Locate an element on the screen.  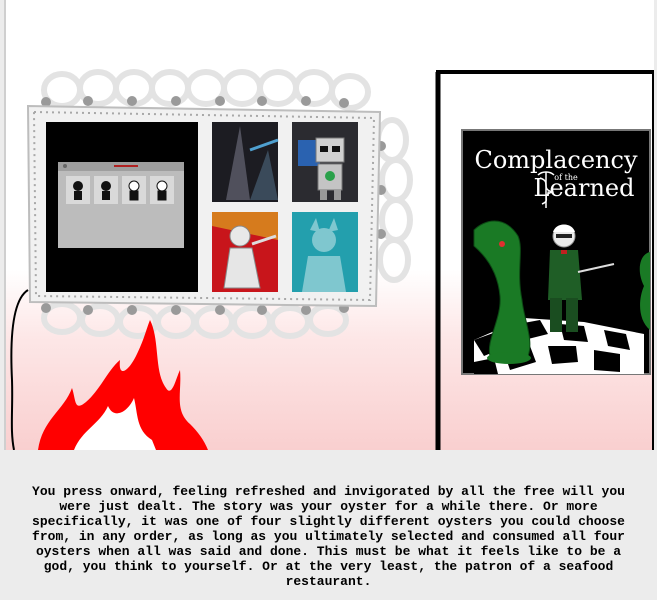
character-select-window is located at coordinates (121, 205).